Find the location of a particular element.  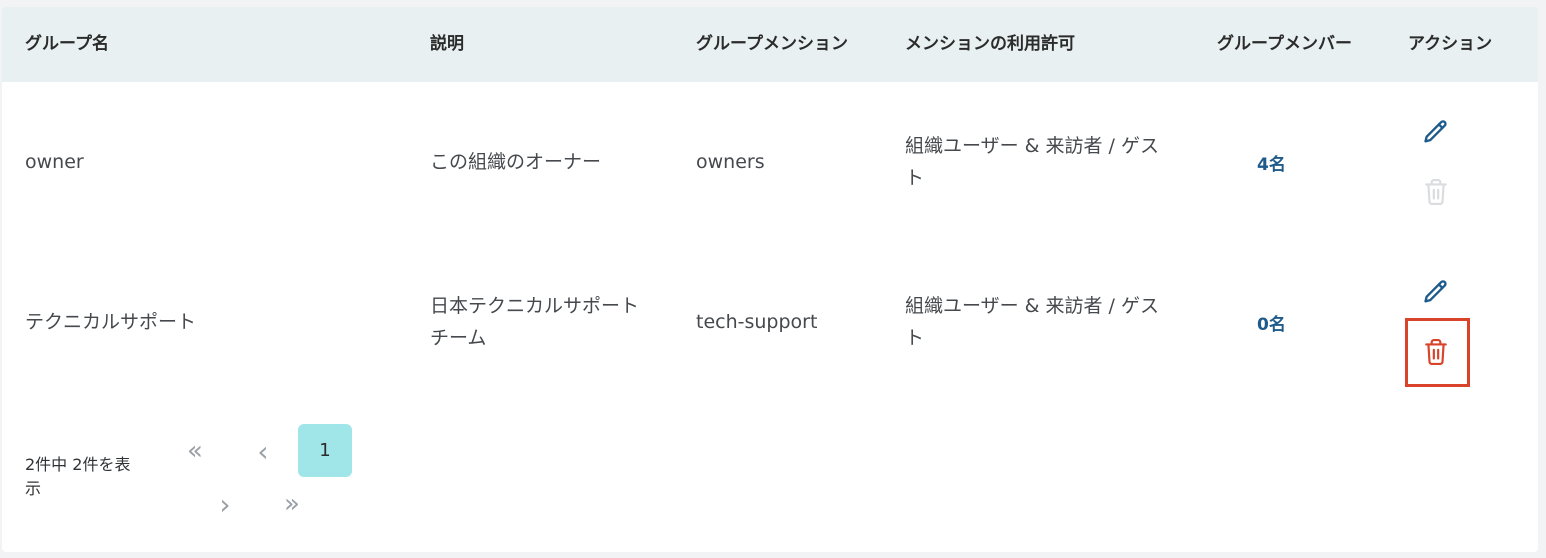

pagination-summary: 2件中 2件を表示 is located at coordinates (78, 476).